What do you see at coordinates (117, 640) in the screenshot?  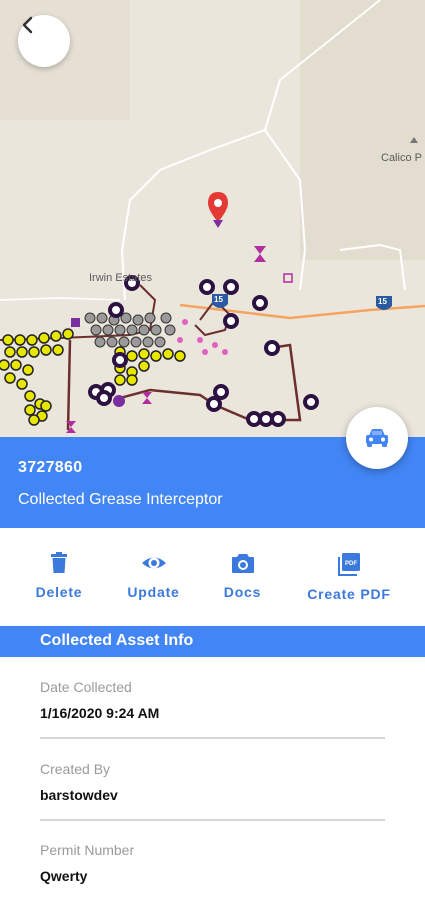 I see `section-title: Collected Asset Info` at bounding box center [117, 640].